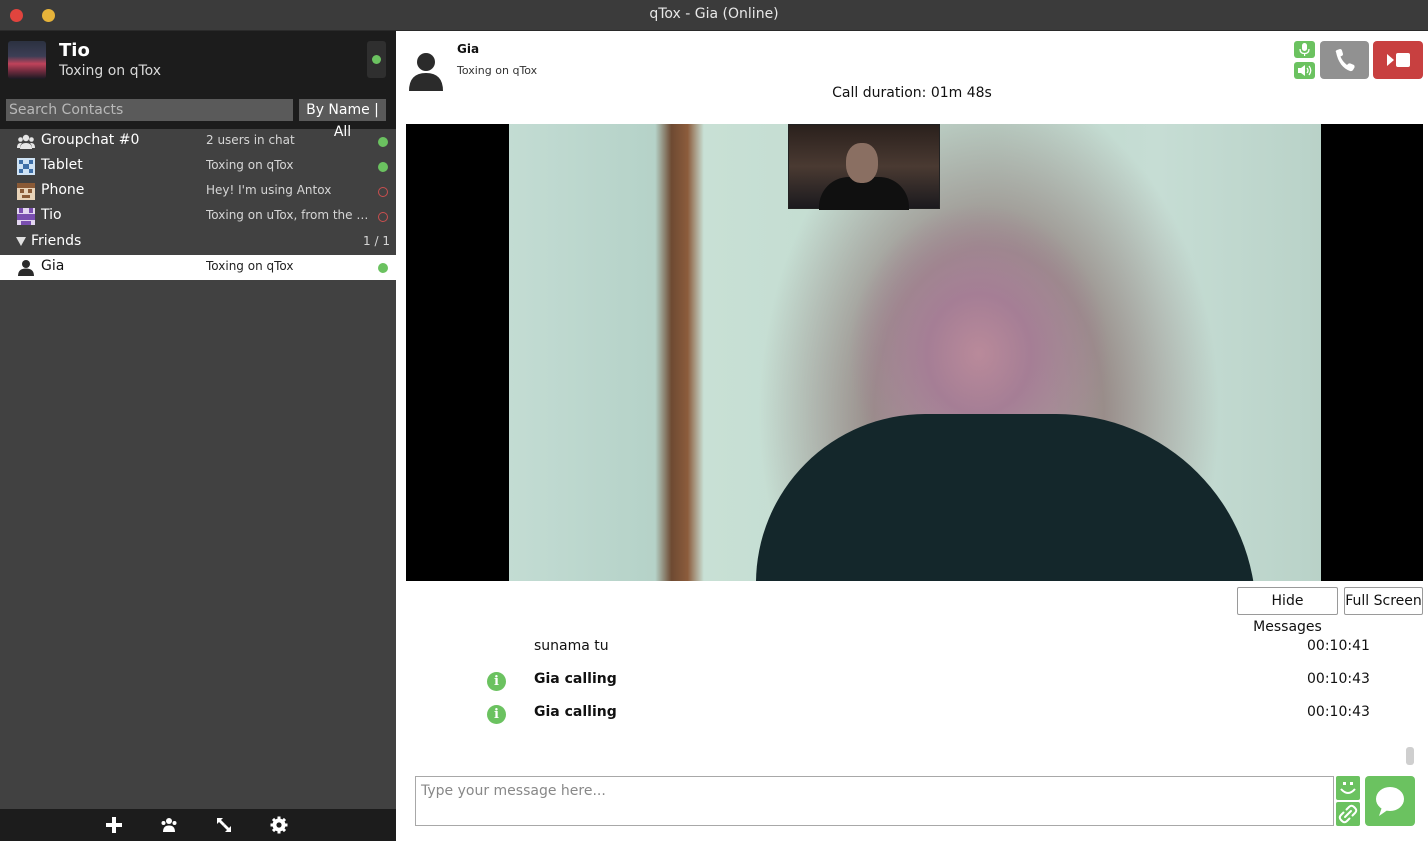 Image resolution: width=1428 pixels, height=841 pixels. Describe the element at coordinates (912, 93) in the screenshot. I see `call-duration: Call duration: 01m 48s` at that location.